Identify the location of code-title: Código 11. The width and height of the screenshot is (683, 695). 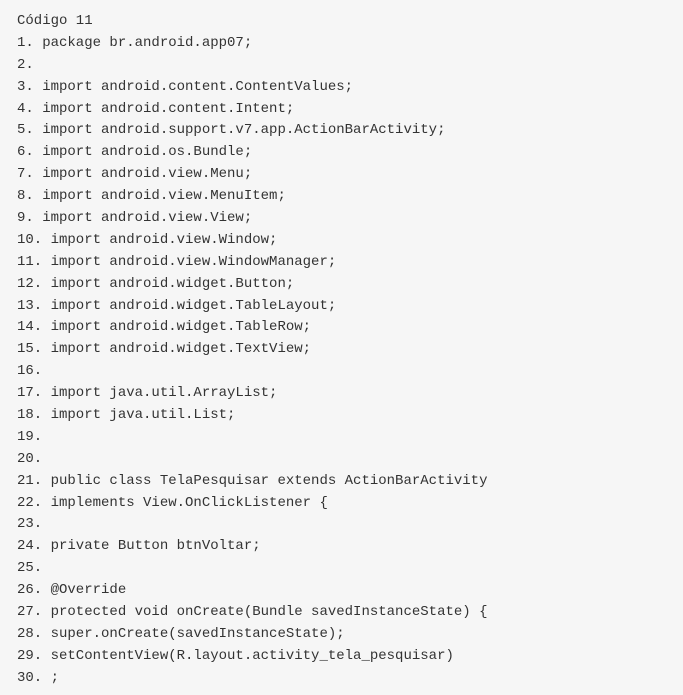
(55, 21).